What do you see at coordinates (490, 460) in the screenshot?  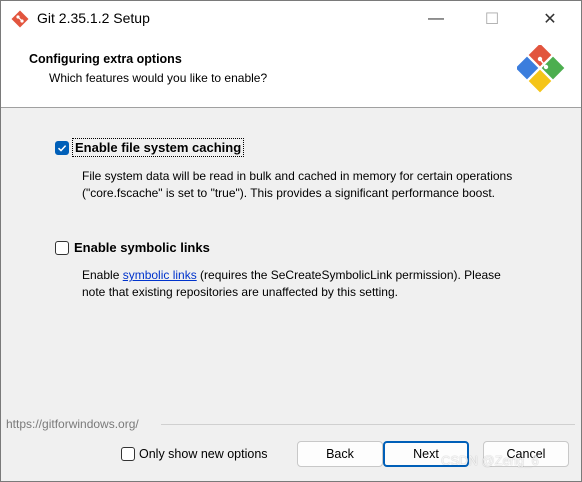 I see `watermark: CSDN @Zeng_6` at bounding box center [490, 460].